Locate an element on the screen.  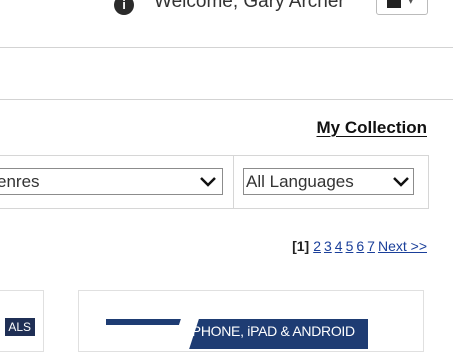
chevron-down-icon: ▾ is located at coordinates (411, 3).